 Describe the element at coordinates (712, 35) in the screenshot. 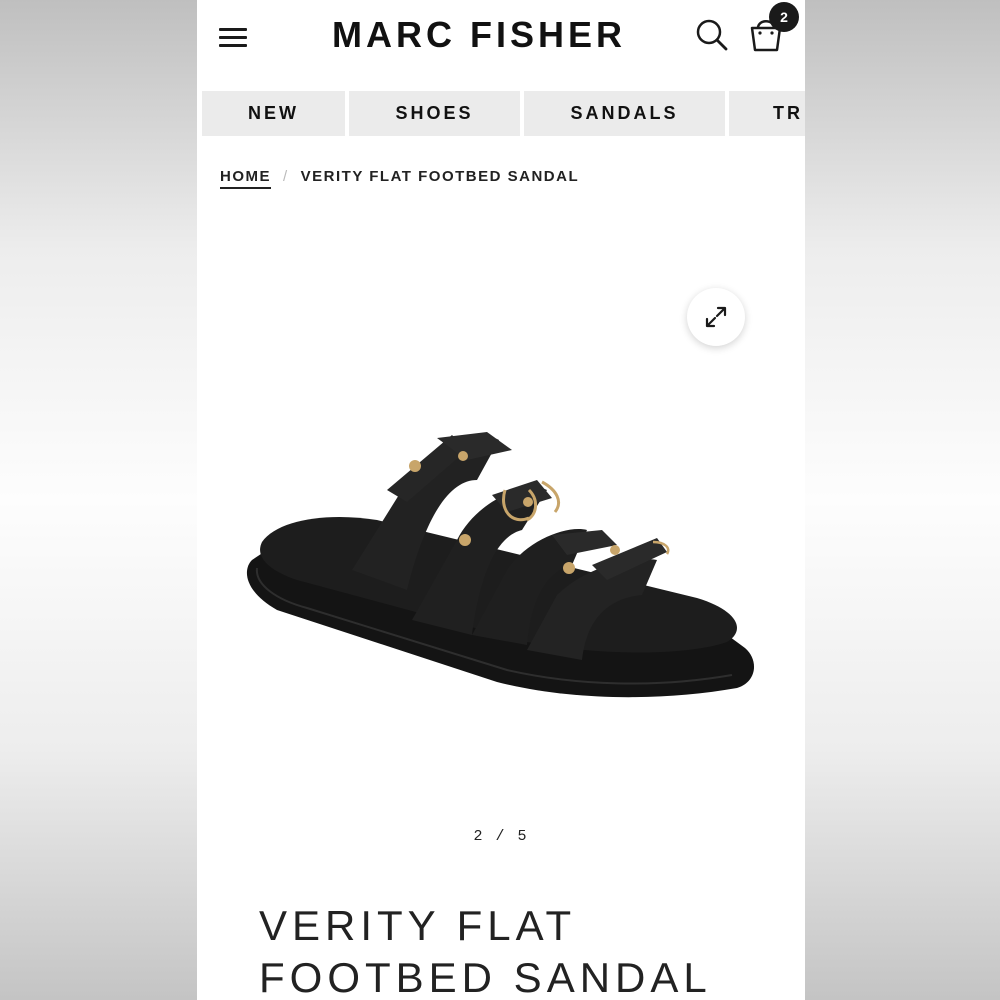

I see `search-icon` at that location.